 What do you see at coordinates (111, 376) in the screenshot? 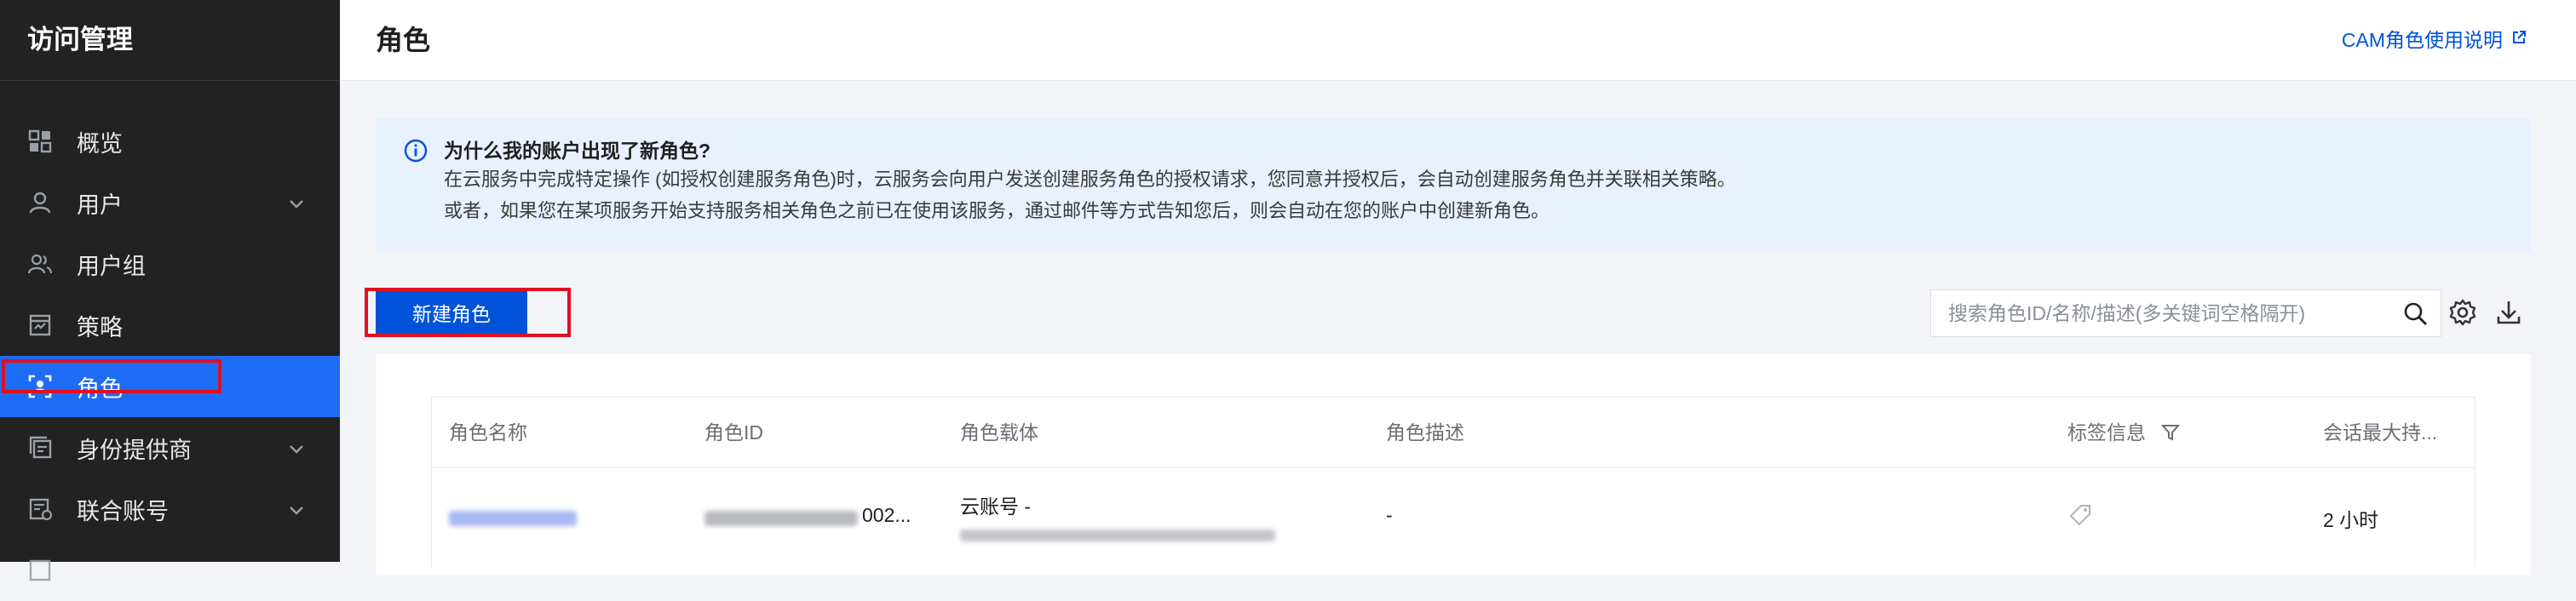
I see `roles-highlight-box` at bounding box center [111, 376].